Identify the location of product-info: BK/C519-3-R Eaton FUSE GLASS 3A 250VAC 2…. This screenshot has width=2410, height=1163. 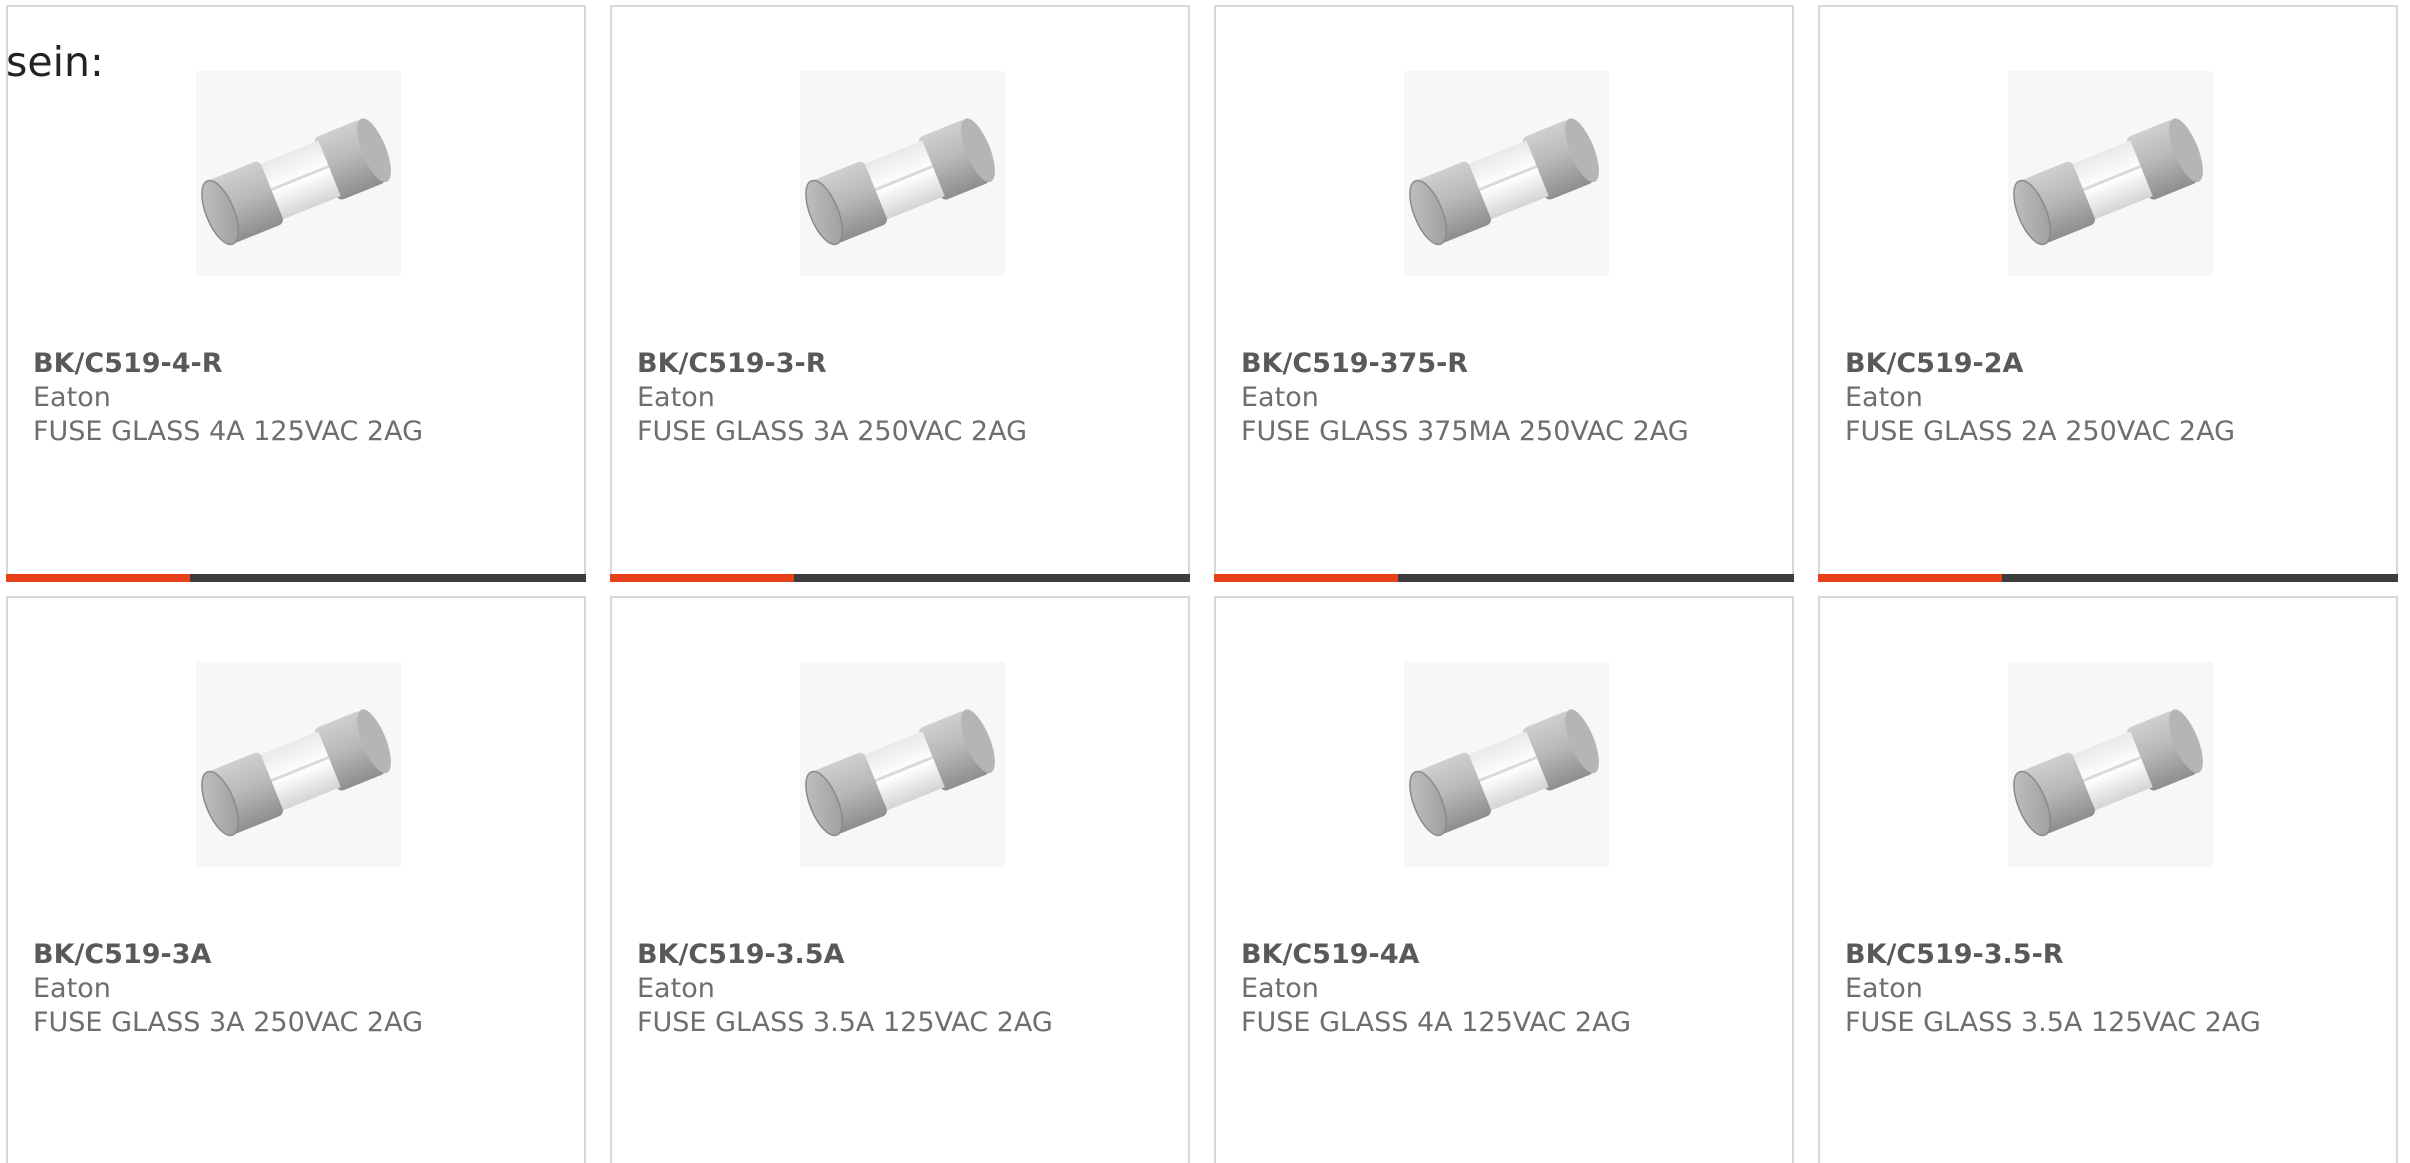
(907, 398).